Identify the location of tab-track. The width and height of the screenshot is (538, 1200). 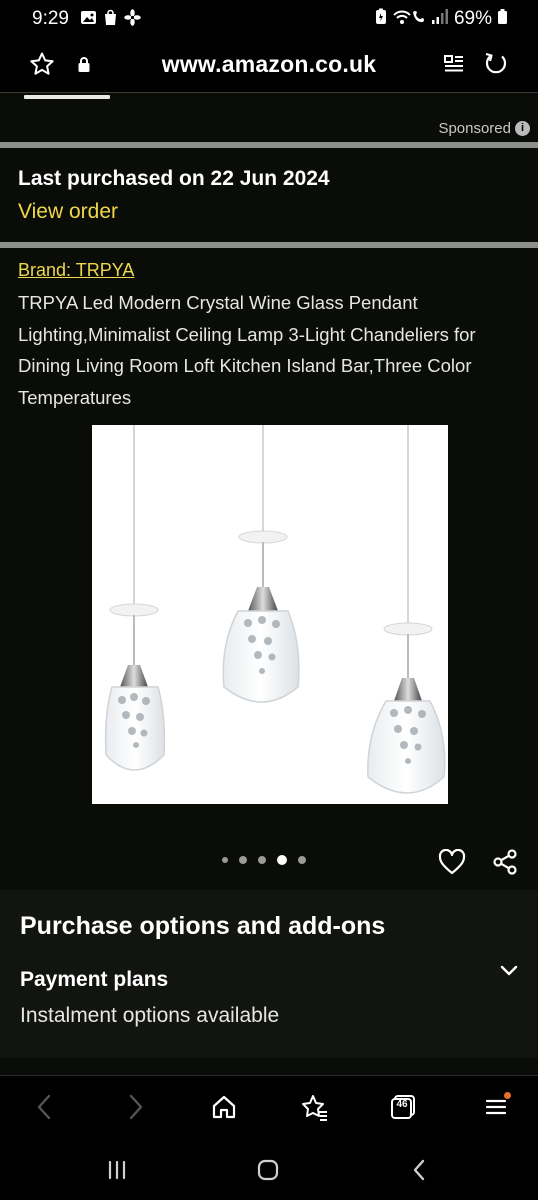
(269, 92).